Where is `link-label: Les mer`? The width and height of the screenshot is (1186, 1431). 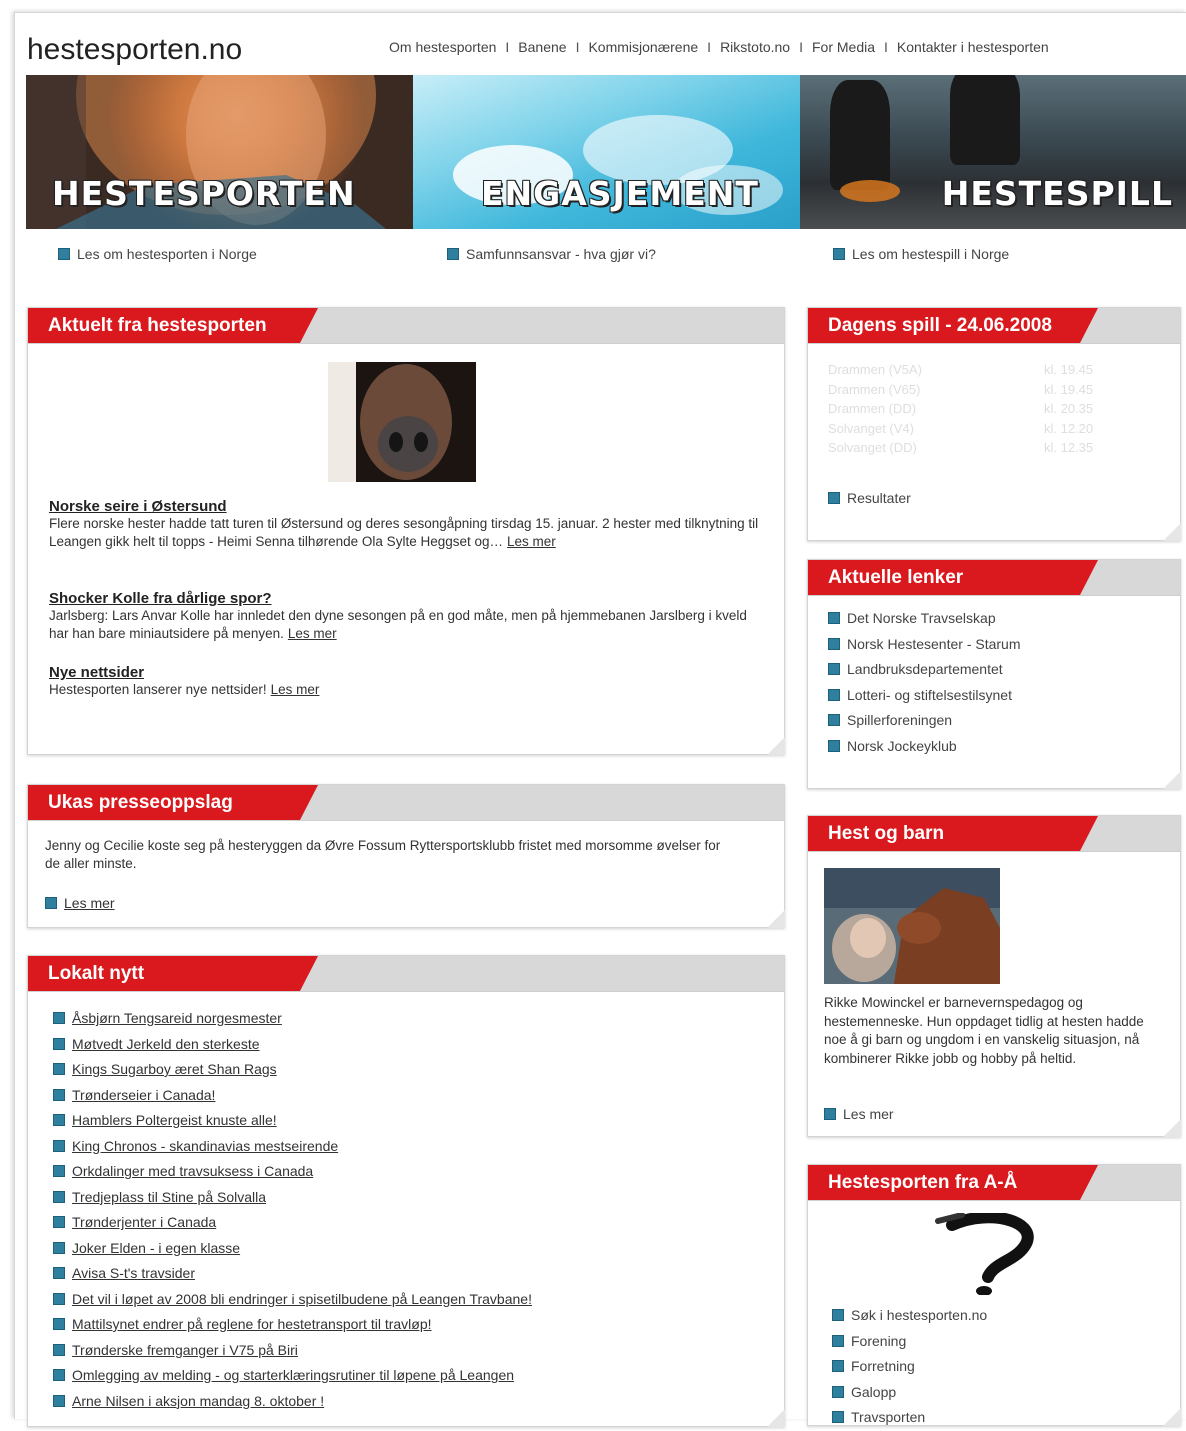 link-label: Les mer is located at coordinates (868, 1114).